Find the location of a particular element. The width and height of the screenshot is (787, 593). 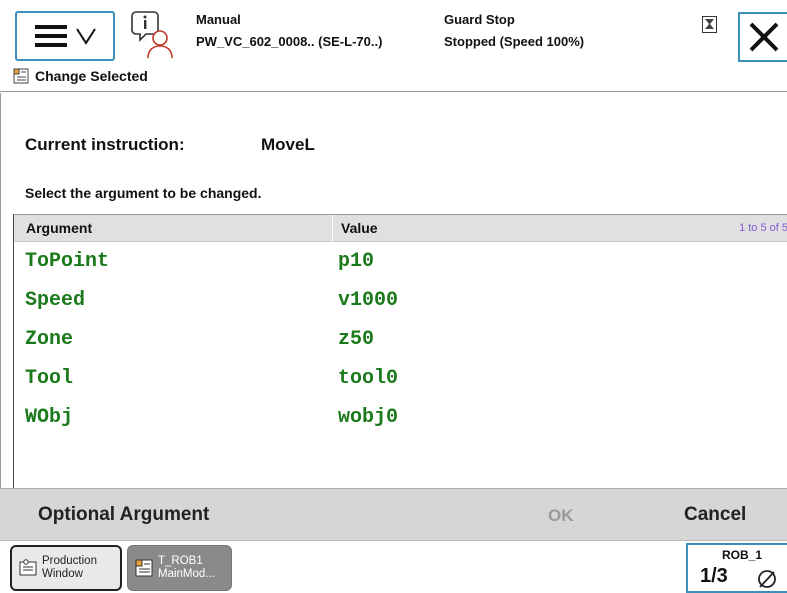

run-state: Stopped (Speed 100%) is located at coordinates (514, 41).